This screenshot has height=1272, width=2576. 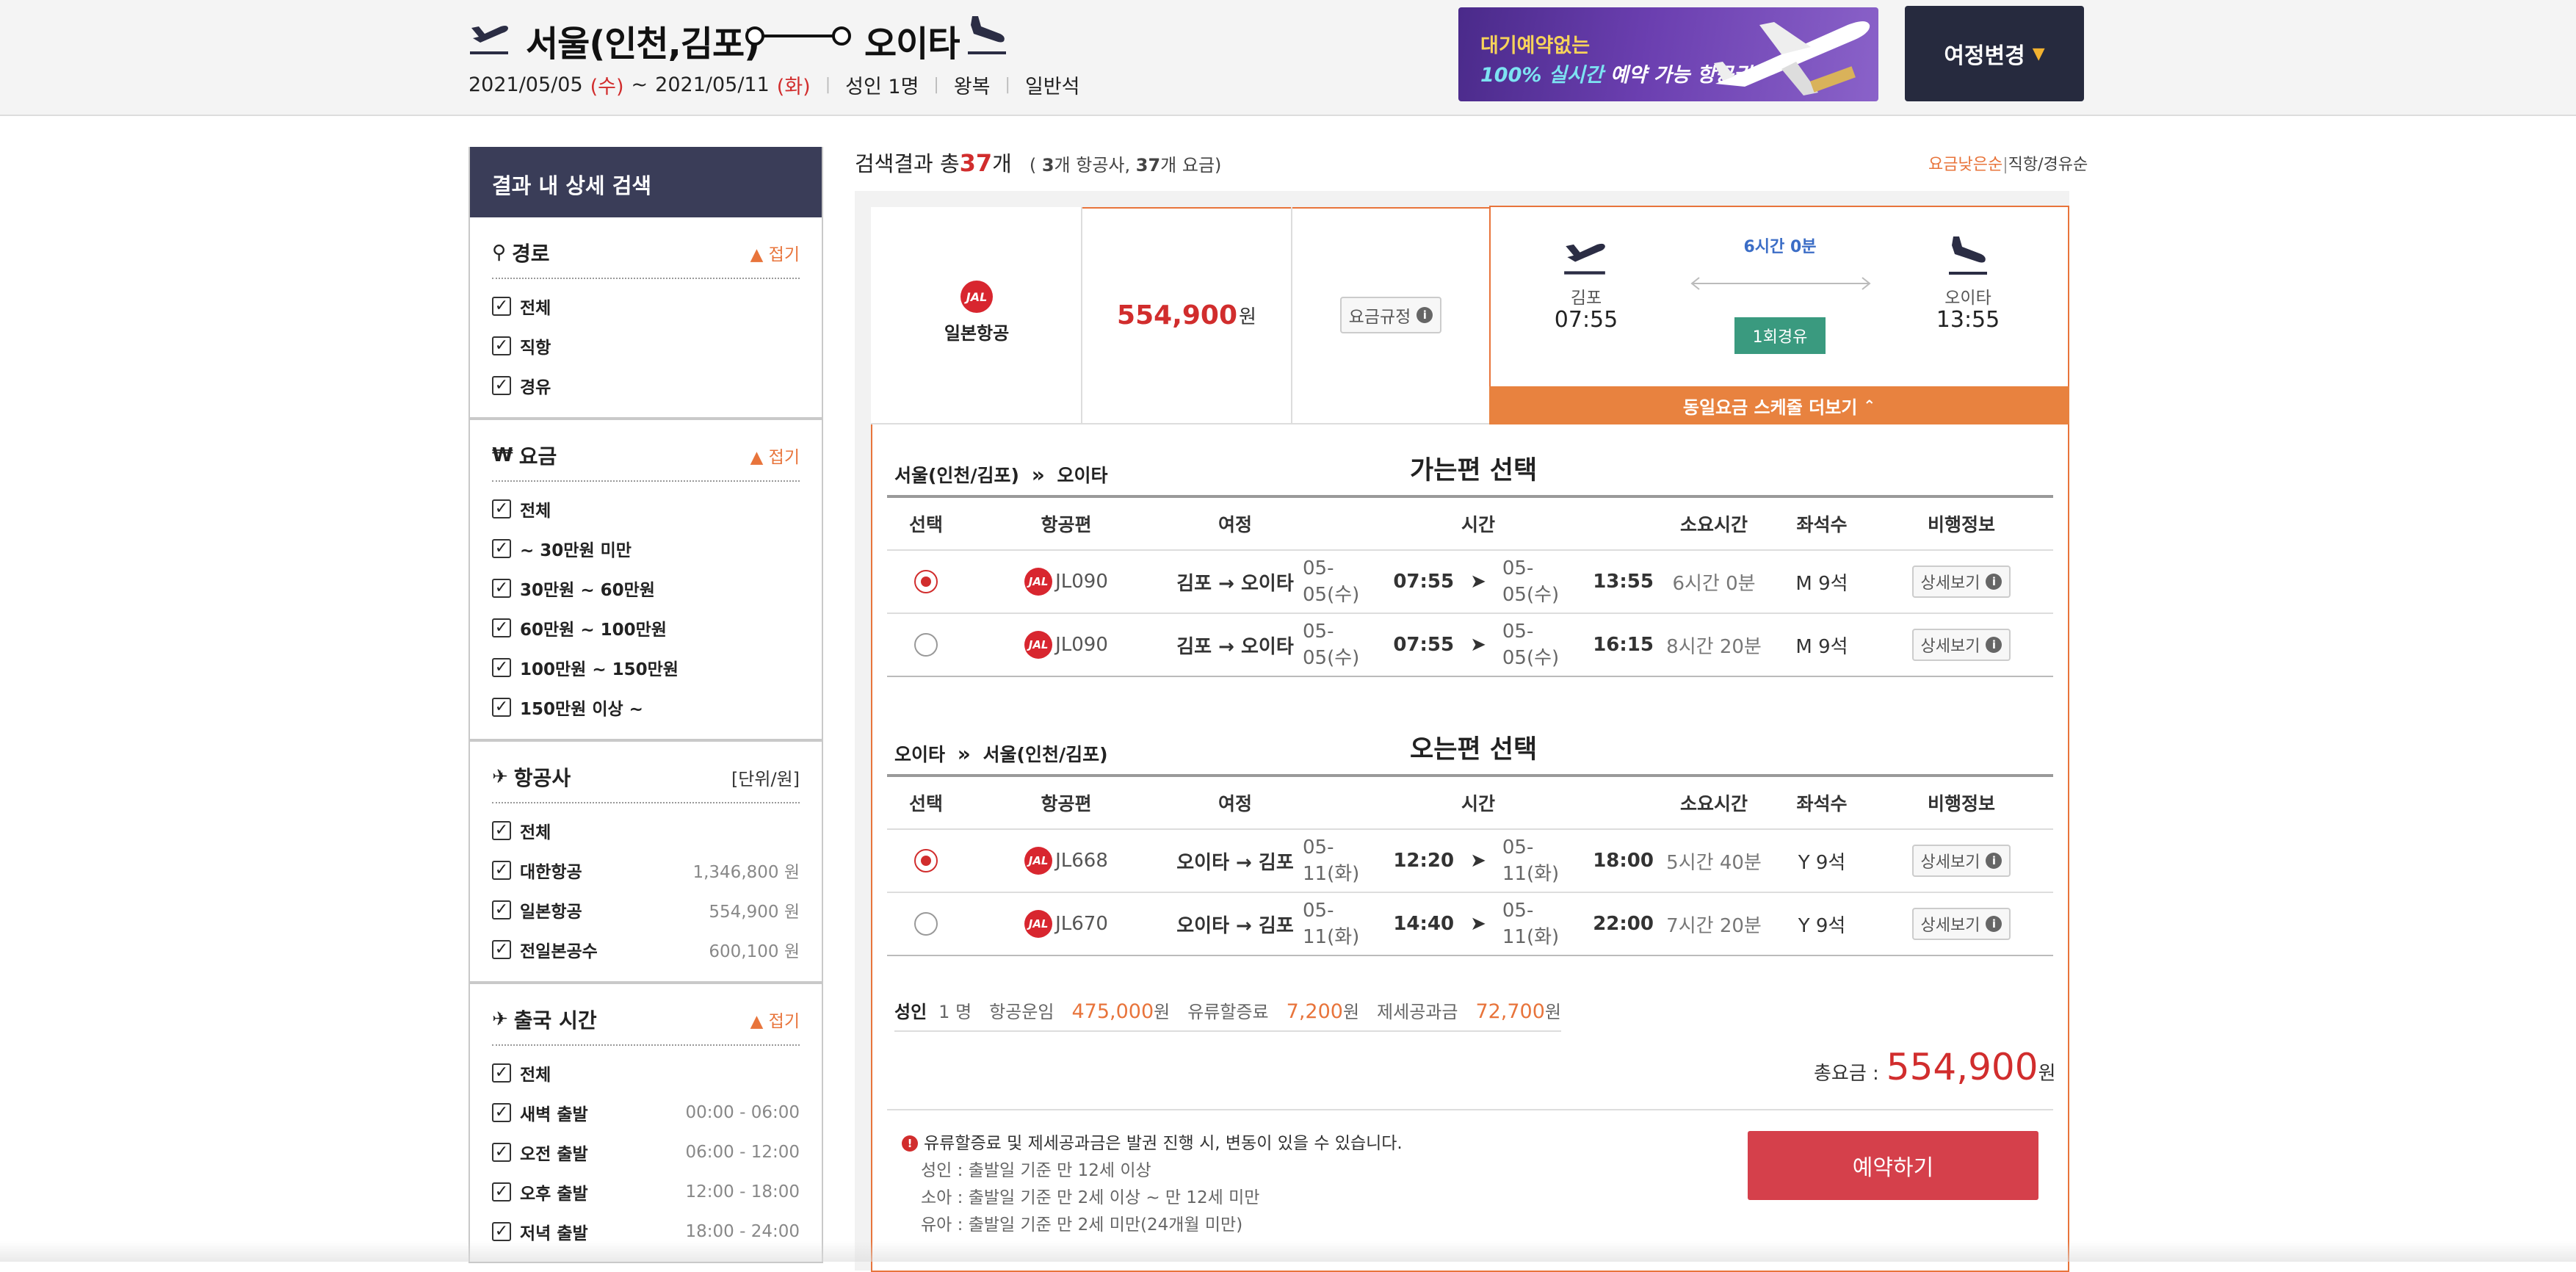 What do you see at coordinates (1714, 646) in the screenshot?
I see `flight-duration: 8시간 20분` at bounding box center [1714, 646].